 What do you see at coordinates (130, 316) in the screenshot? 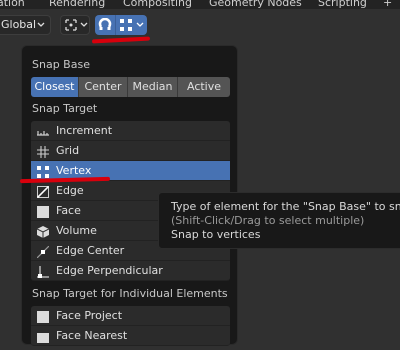
I see `snap-target-face-project: Face Project` at bounding box center [130, 316].